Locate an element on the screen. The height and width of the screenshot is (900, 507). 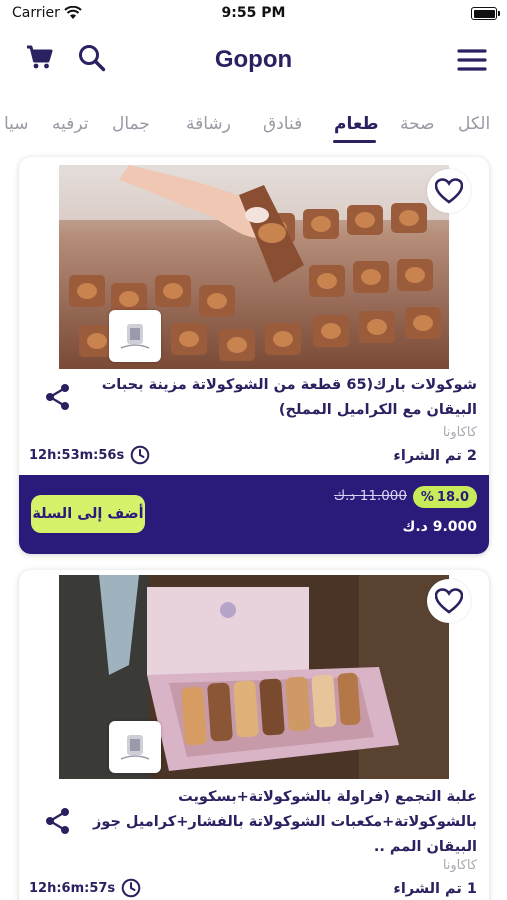
tab-travel: سيا is located at coordinates (16, 124).